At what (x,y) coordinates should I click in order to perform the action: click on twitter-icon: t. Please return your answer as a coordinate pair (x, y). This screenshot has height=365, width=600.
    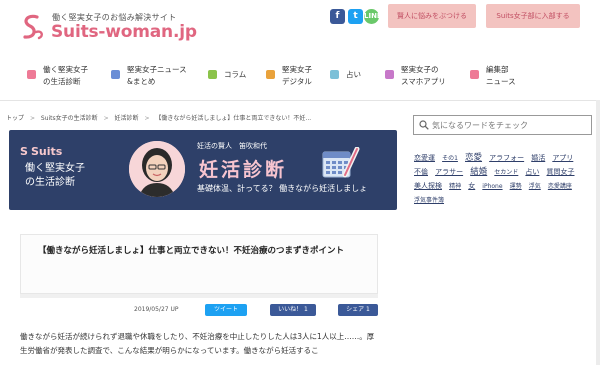
    Looking at the image, I should click on (355, 16).